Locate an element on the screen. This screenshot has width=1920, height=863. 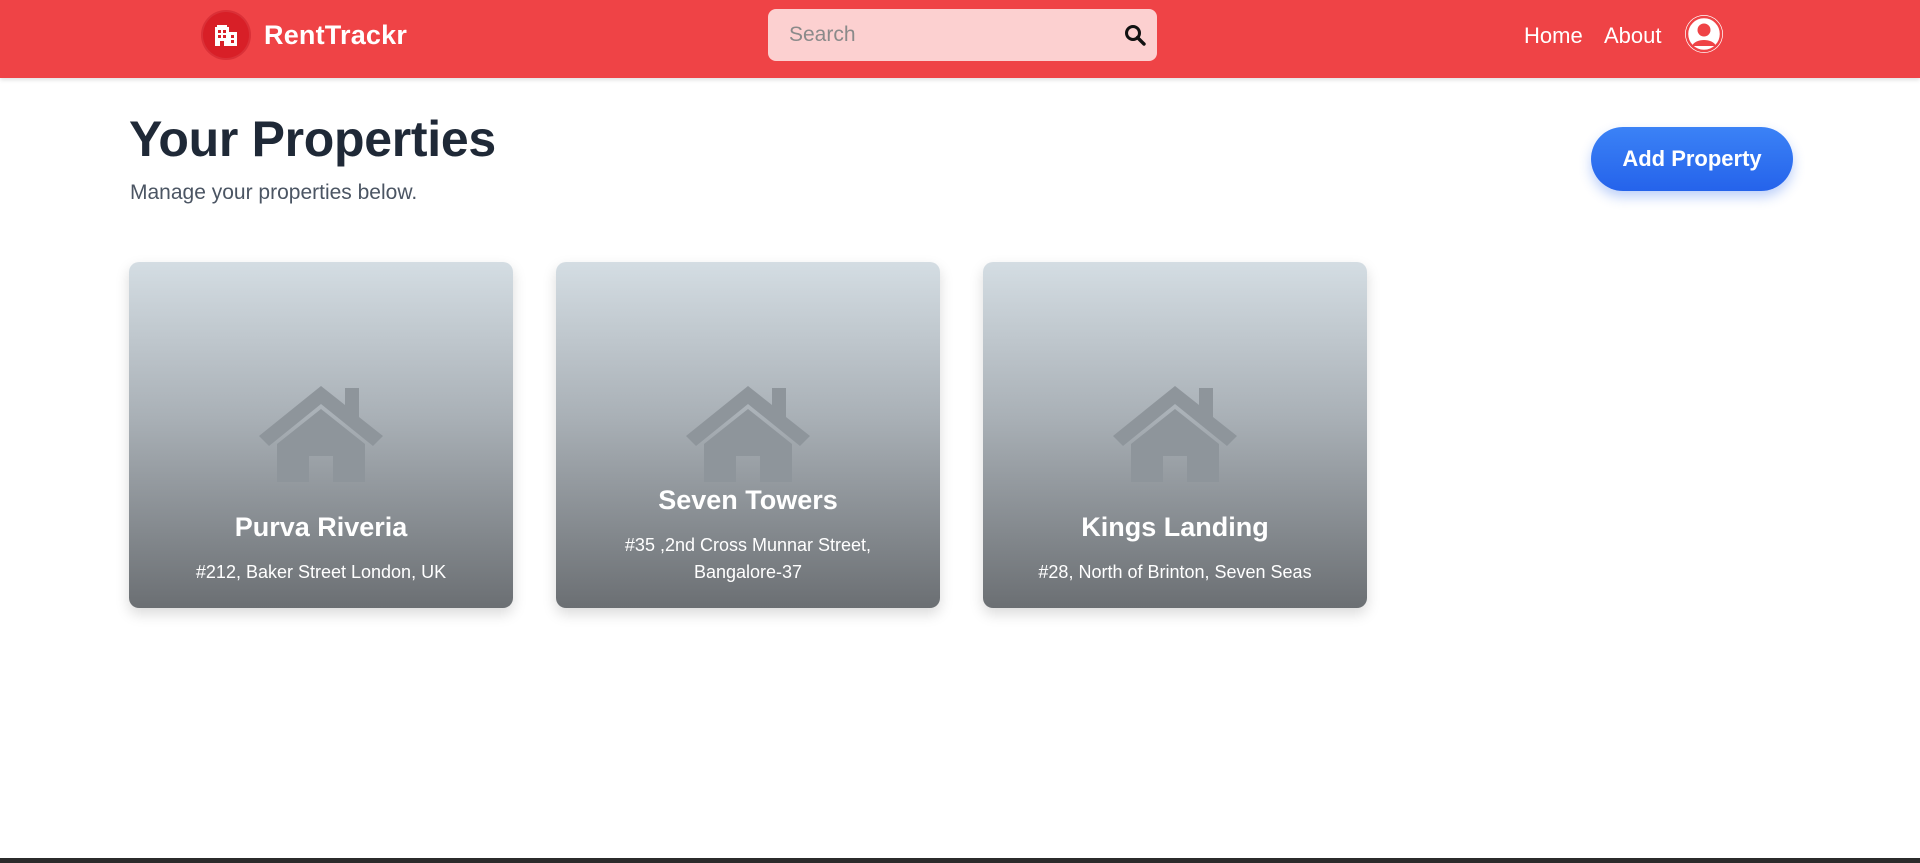
property-address: #212, Baker Street London, UK is located at coordinates (321, 572).